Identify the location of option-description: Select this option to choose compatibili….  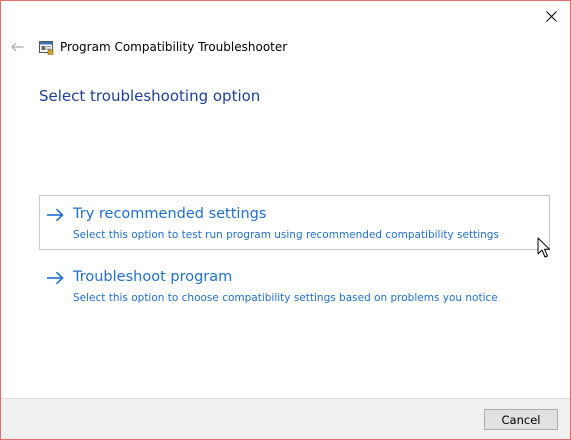
(285, 298).